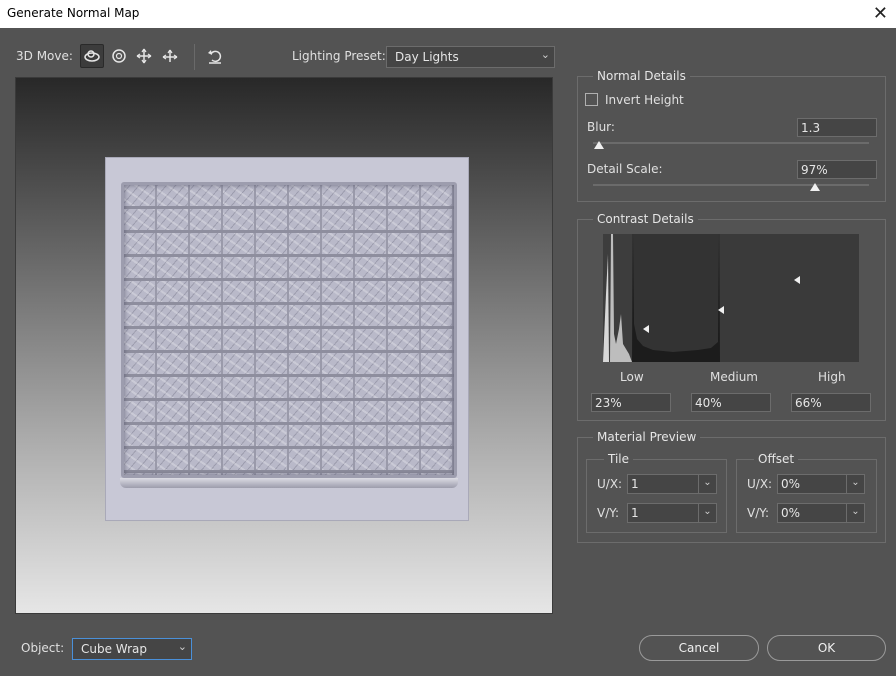 The image size is (896, 676). I want to click on object-select: Cube Wrap ⌄, so click(132, 649).